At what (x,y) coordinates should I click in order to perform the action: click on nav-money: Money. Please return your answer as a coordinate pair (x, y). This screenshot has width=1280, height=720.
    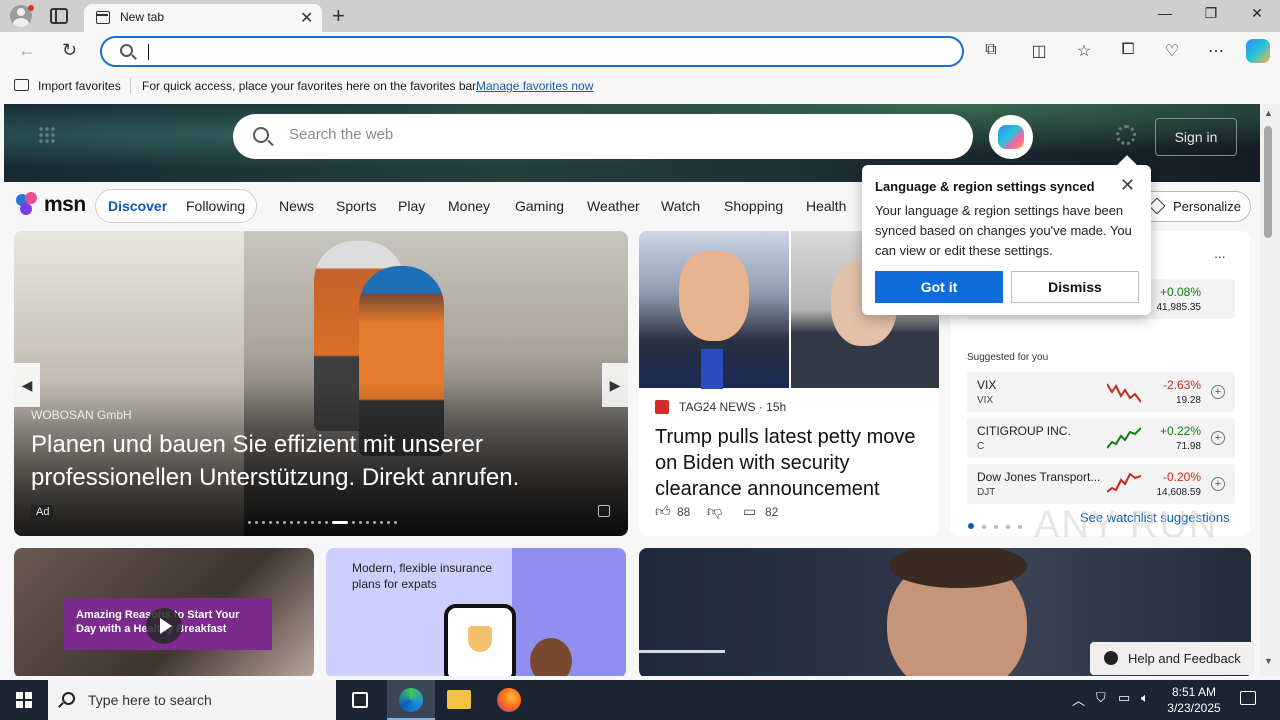
    Looking at the image, I should click on (469, 206).